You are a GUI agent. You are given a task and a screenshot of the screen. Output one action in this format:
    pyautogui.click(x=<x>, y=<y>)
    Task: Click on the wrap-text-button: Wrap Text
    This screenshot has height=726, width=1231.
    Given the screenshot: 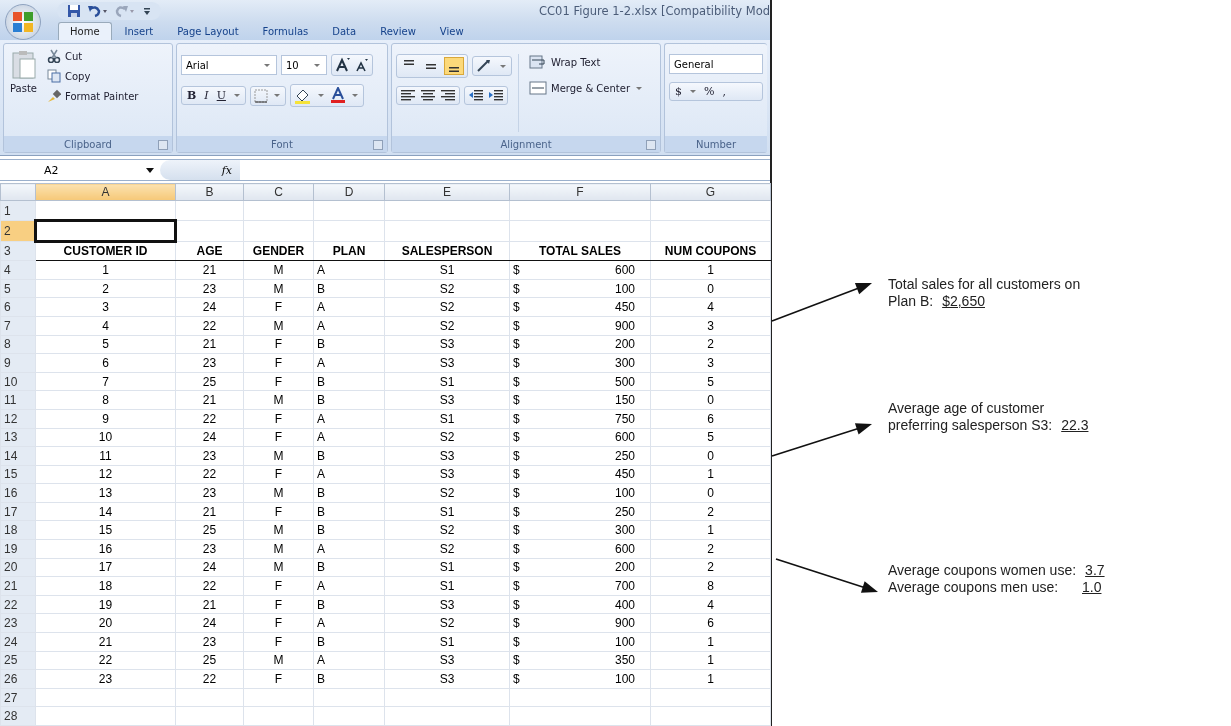 What is the action you would take?
    pyautogui.click(x=587, y=62)
    